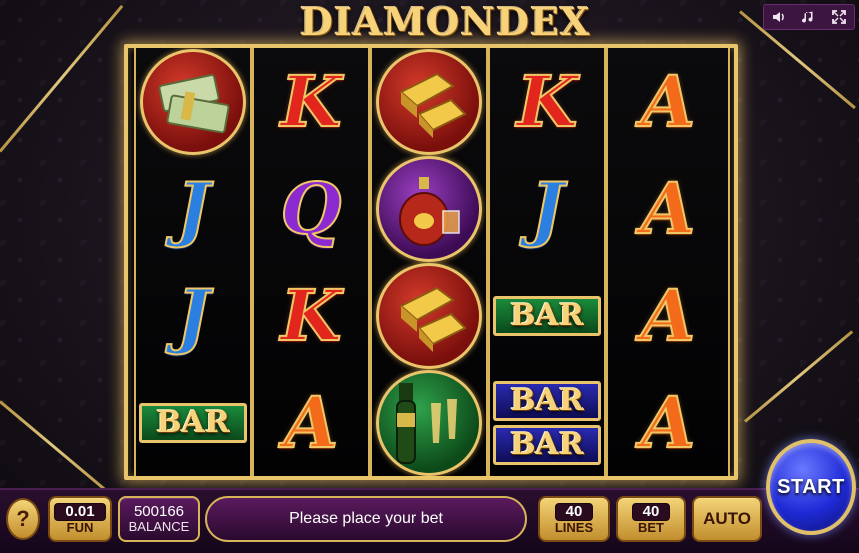 The height and width of the screenshot is (553, 859). I want to click on reel-4: K J BAR BAR BAR, so click(547, 262).